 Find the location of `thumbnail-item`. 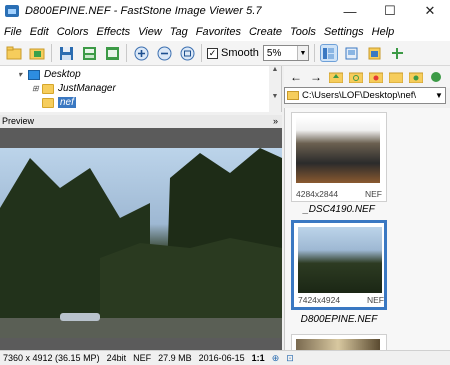

thumbnail-item is located at coordinates (339, 342).